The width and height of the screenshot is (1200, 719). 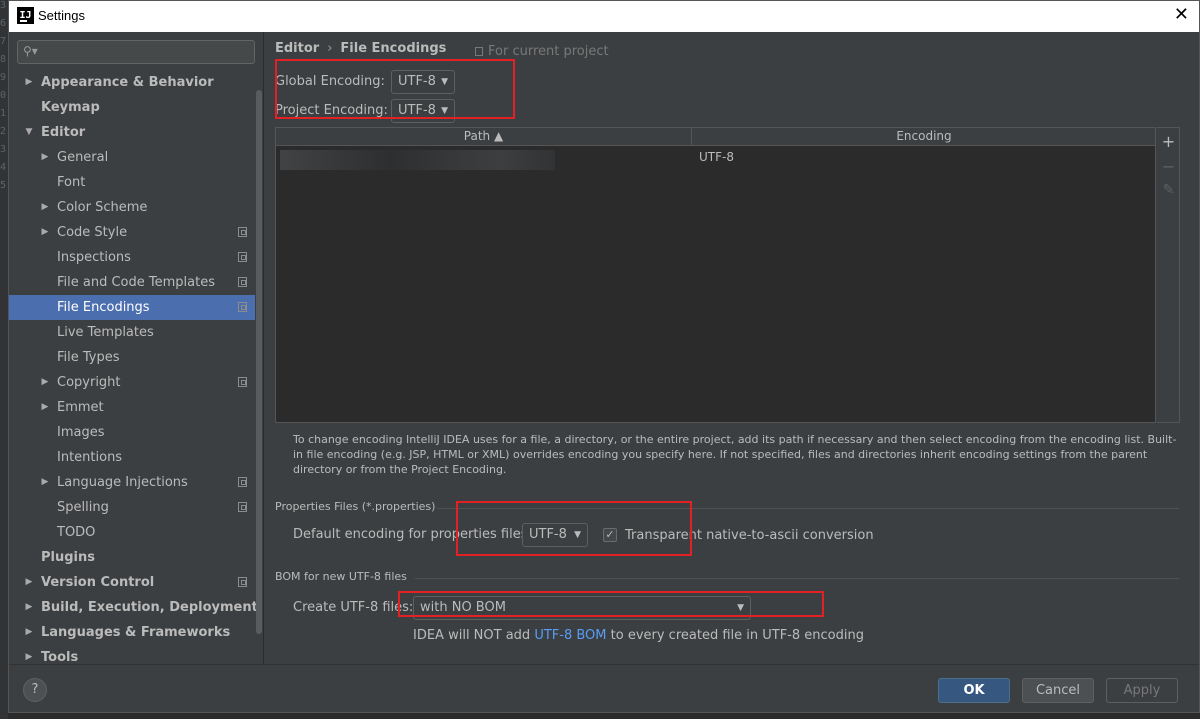 I want to click on sidebar-item-plugins: Plugins, so click(x=132, y=557).